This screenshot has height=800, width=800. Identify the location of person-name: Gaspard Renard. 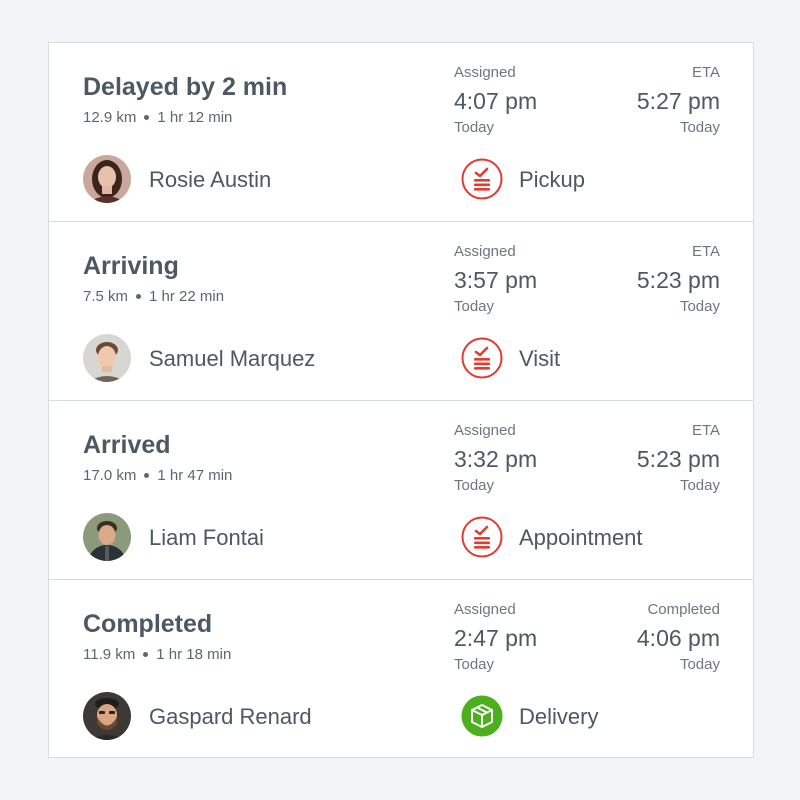
(230, 716).